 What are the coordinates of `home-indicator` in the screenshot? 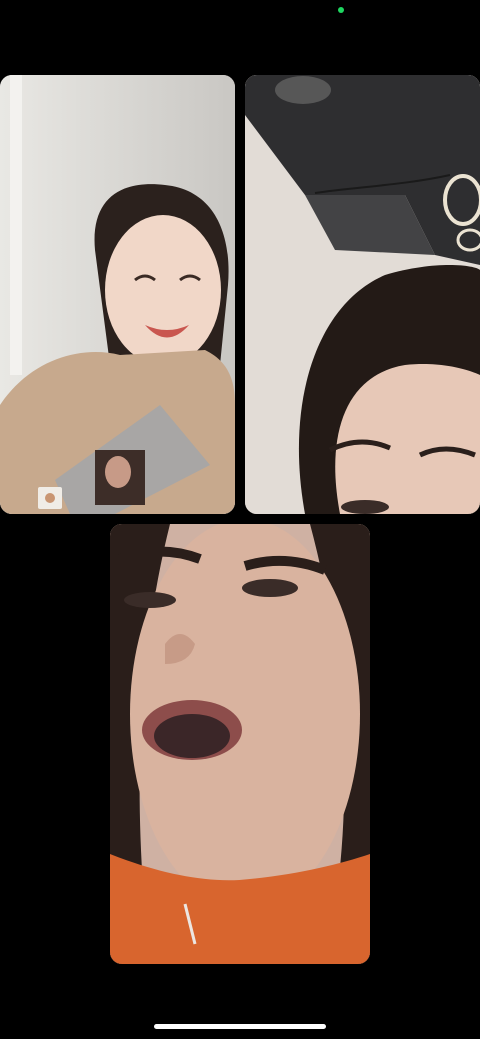 It's located at (240, 1026).